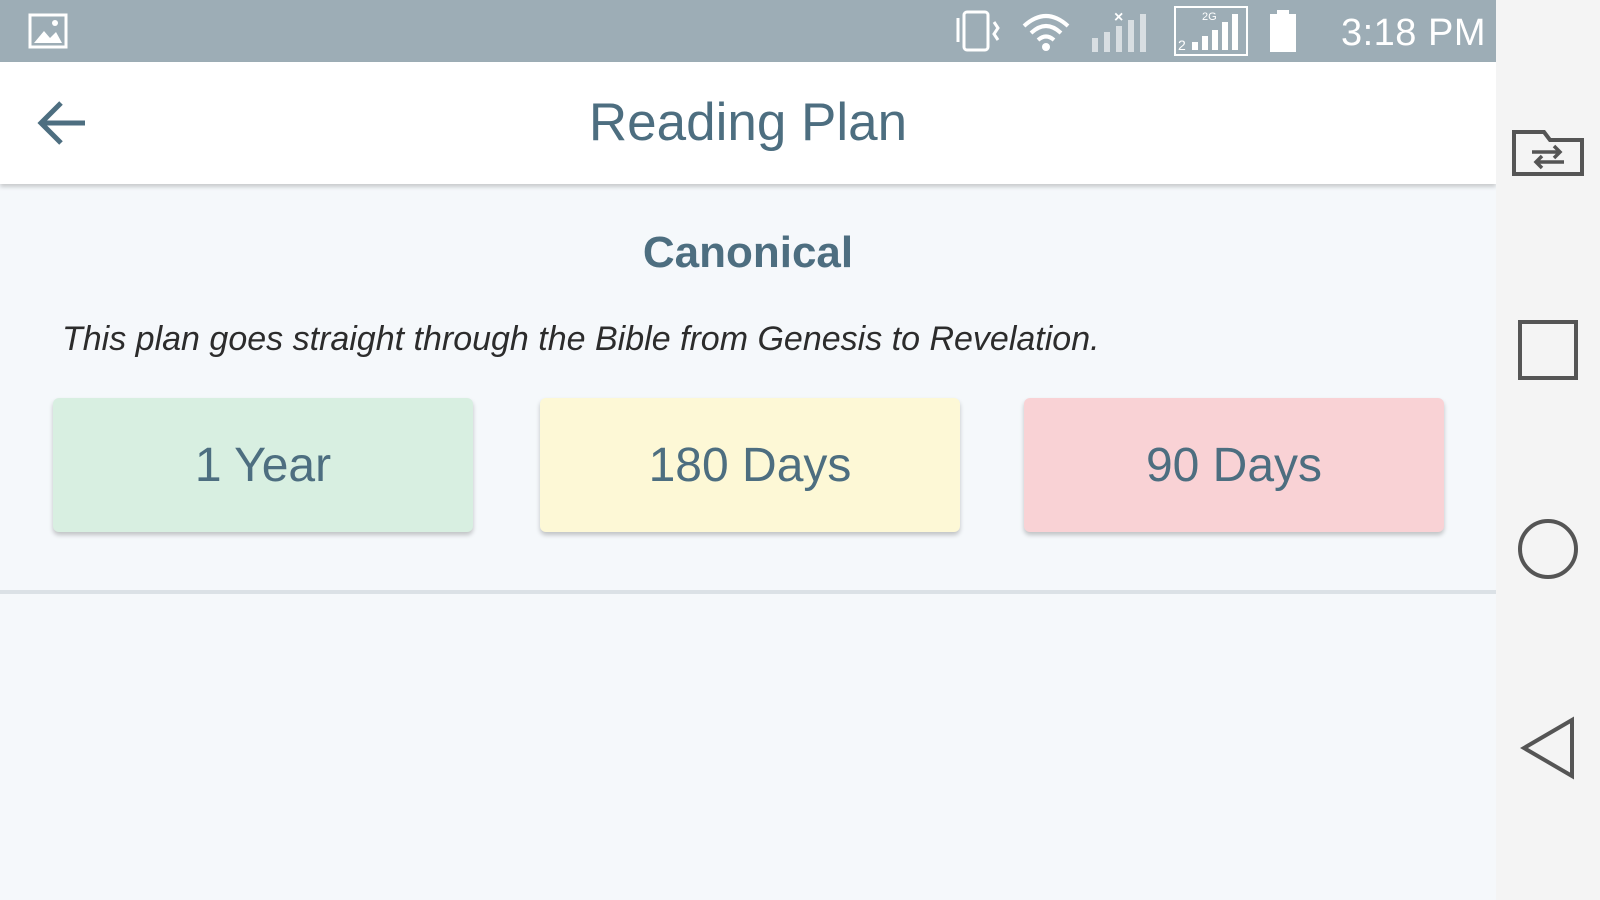 This screenshot has width=1600, height=900. I want to click on back-icon, so click(1547, 748).